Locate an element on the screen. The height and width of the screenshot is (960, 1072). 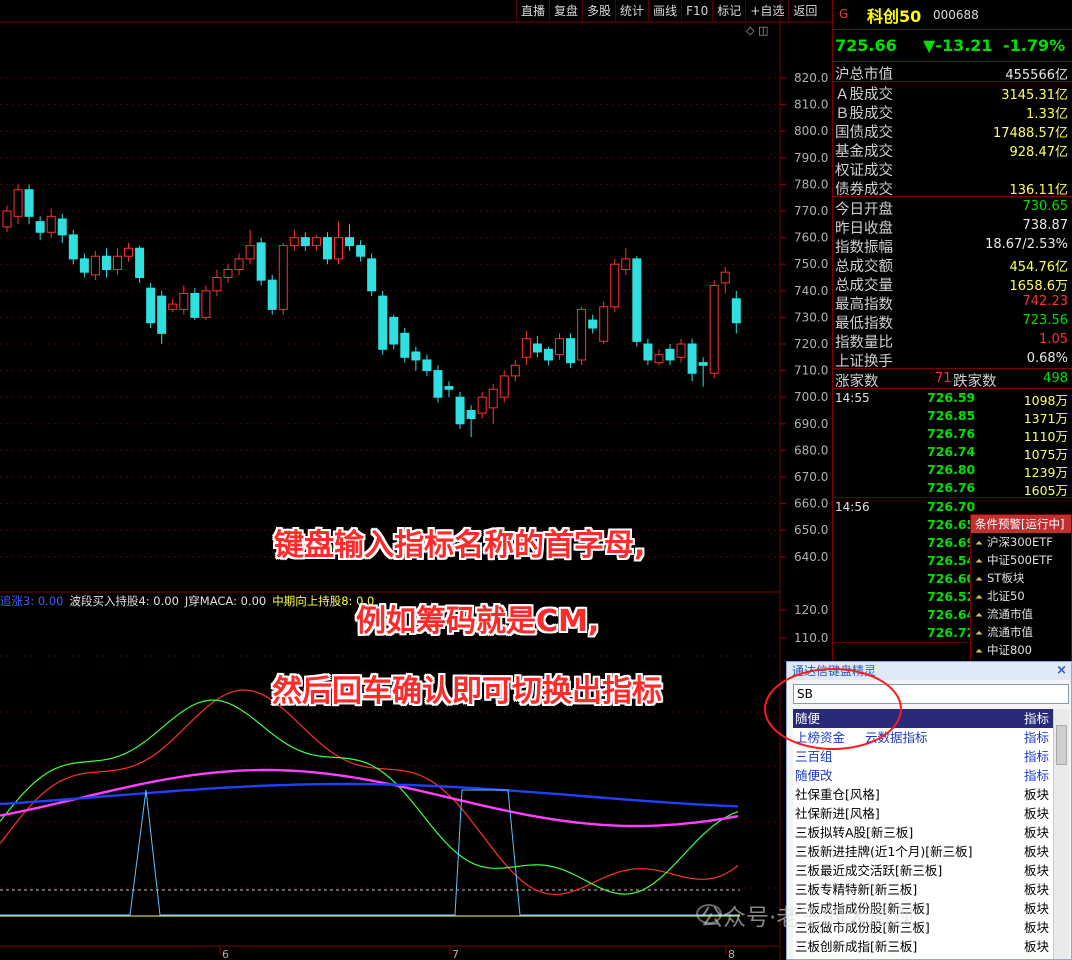
toolbar-button-3: 统计 is located at coordinates (631, 11).